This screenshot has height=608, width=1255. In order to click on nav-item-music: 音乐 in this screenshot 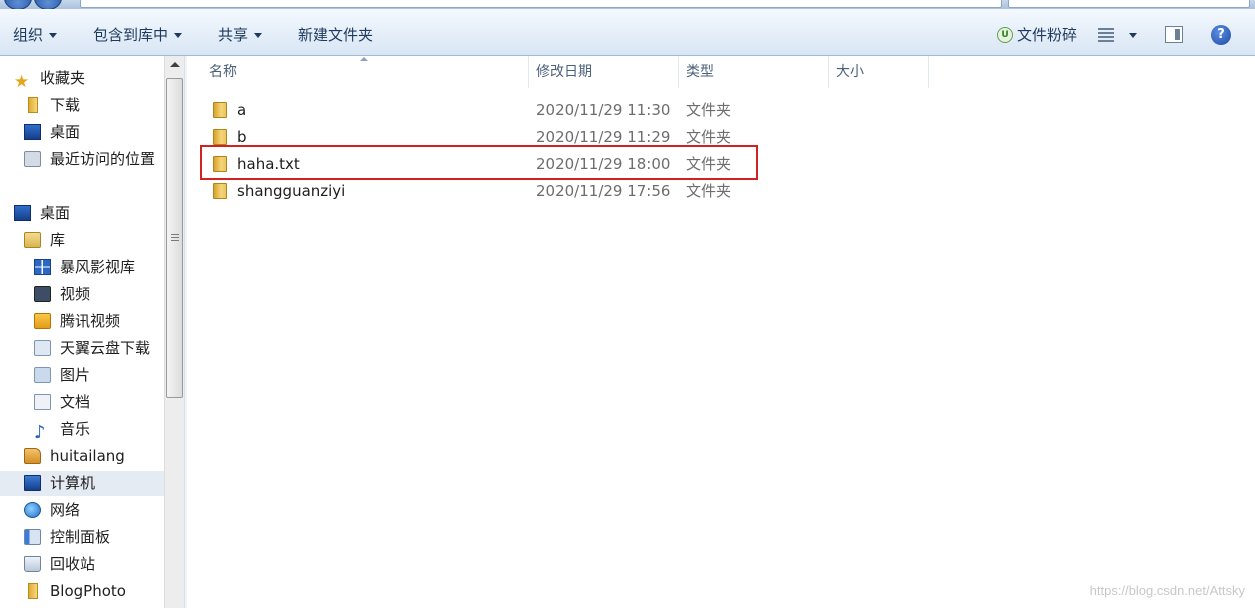, I will do `click(99, 429)`.